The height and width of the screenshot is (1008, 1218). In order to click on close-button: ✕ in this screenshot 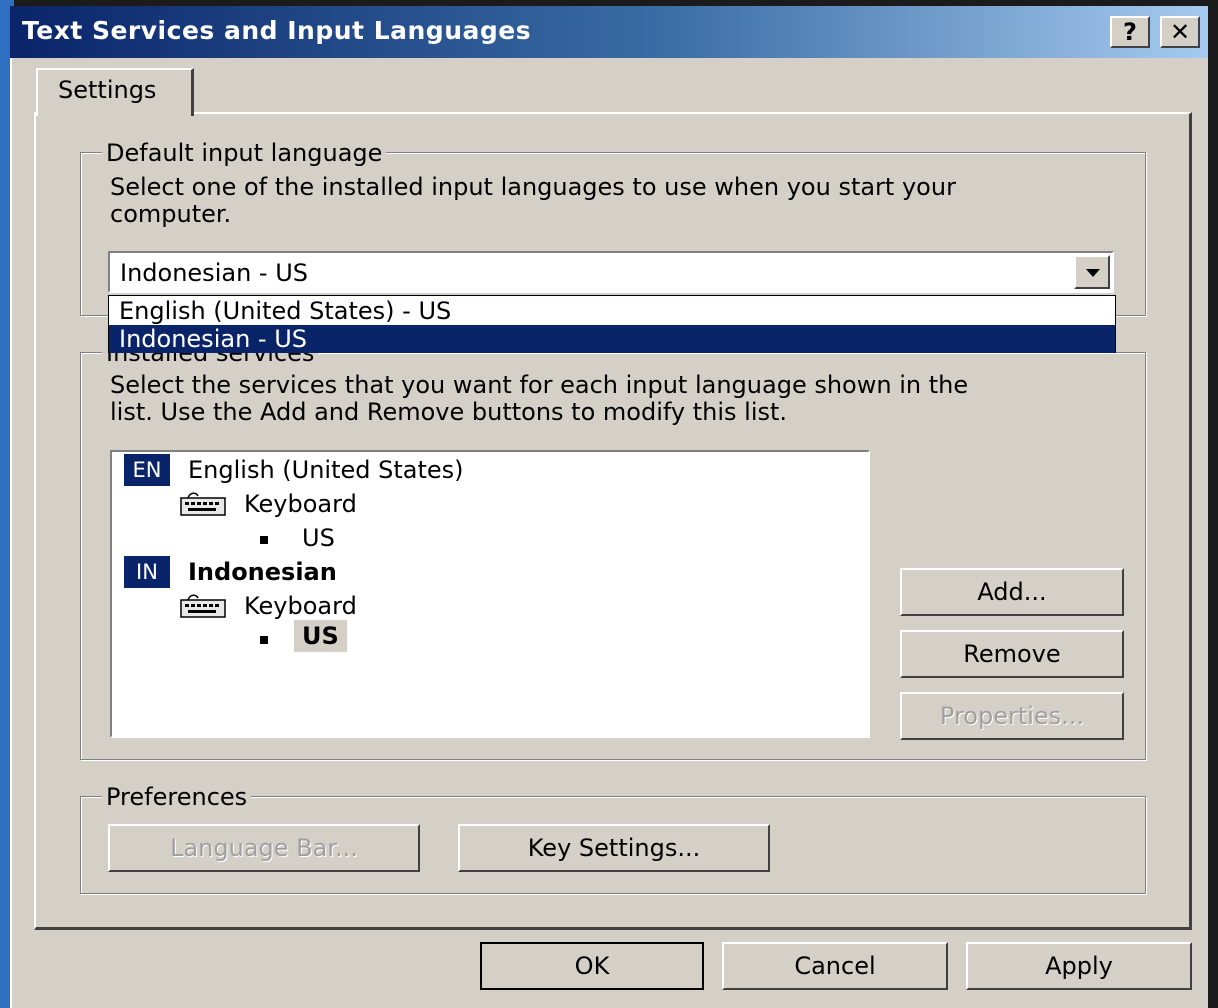, I will do `click(1180, 32)`.